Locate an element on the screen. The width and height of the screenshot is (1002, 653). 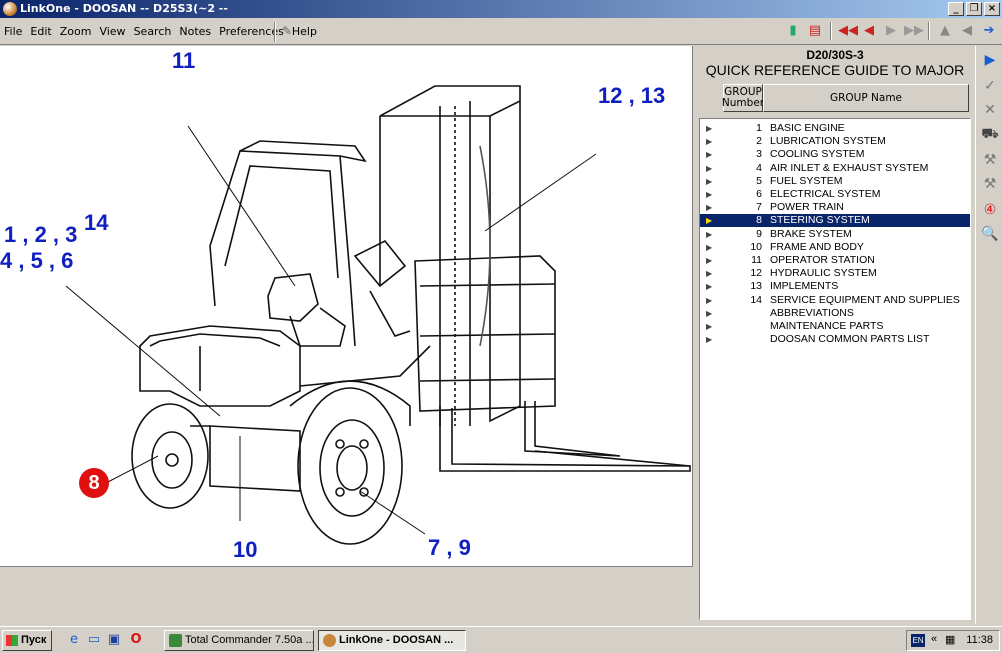
last-page-icon: ▶▶ is located at coordinates (914, 31).